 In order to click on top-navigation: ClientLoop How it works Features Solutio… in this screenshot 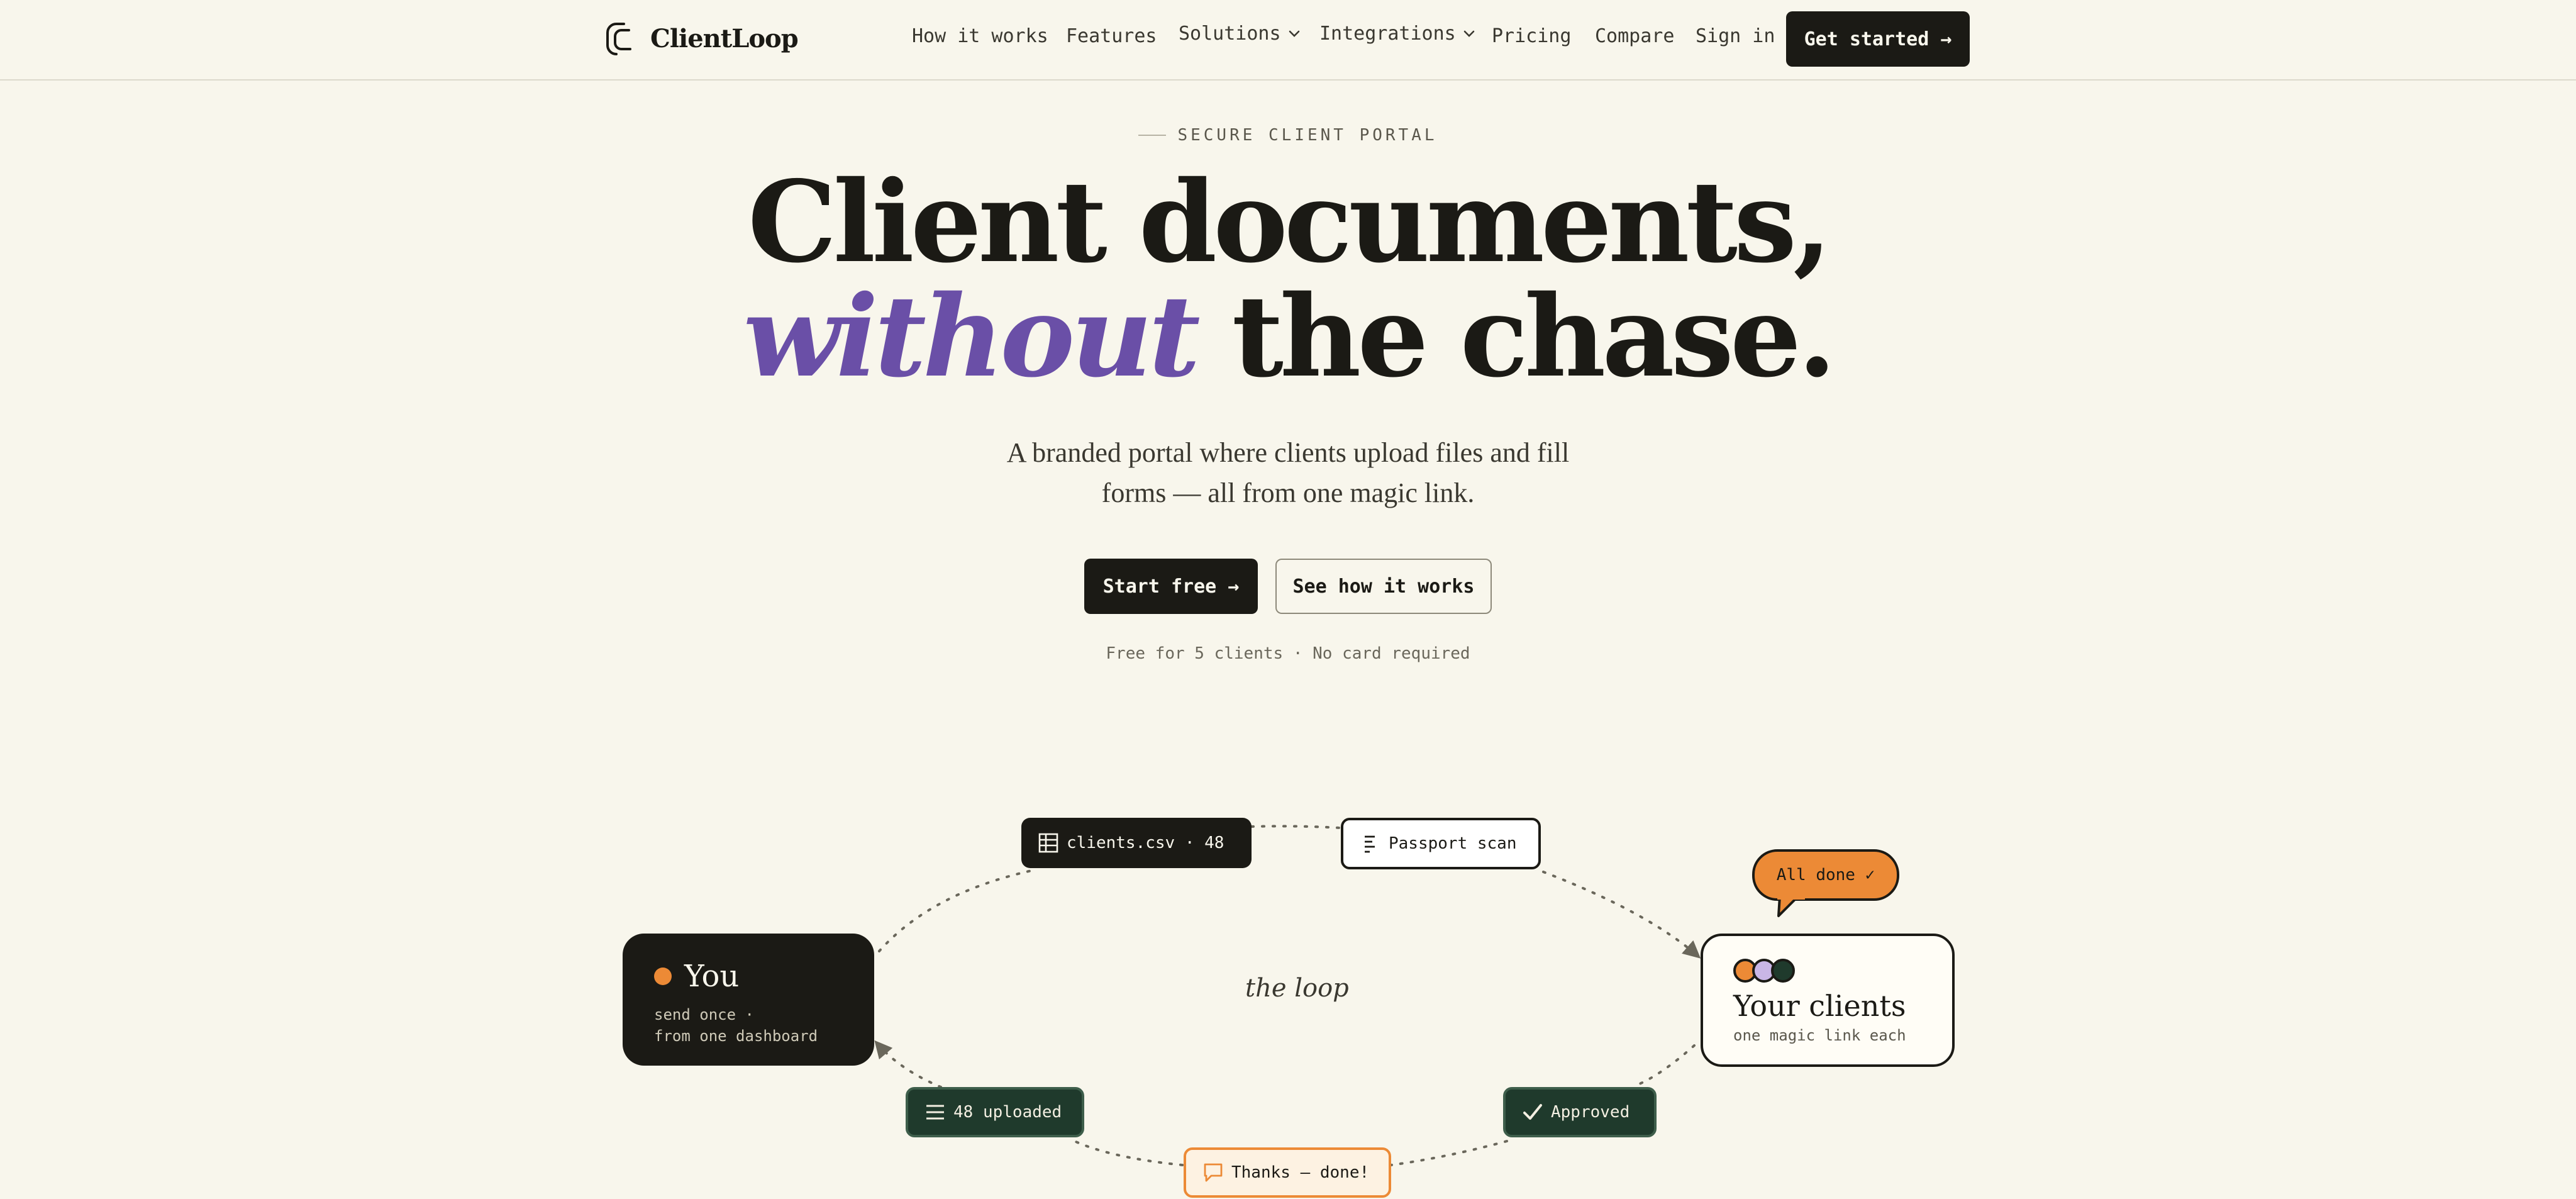, I will do `click(1288, 40)`.